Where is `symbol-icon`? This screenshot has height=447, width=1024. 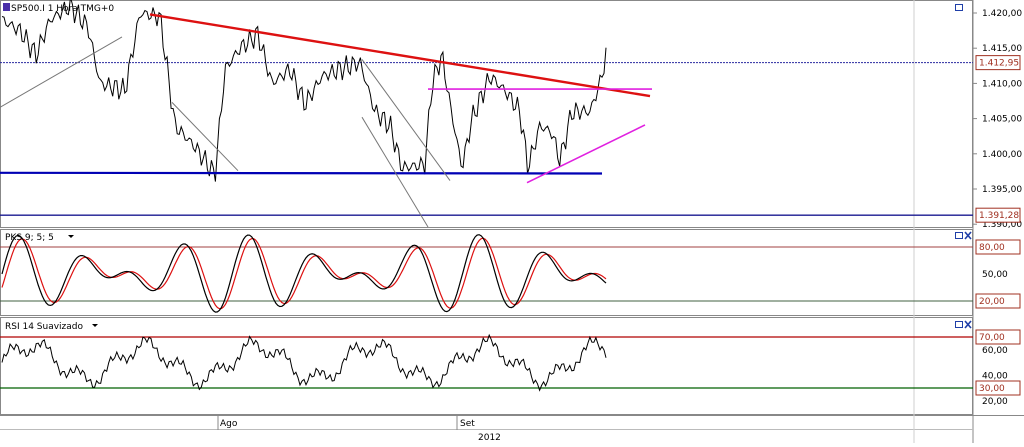
symbol-icon is located at coordinates (6, 7).